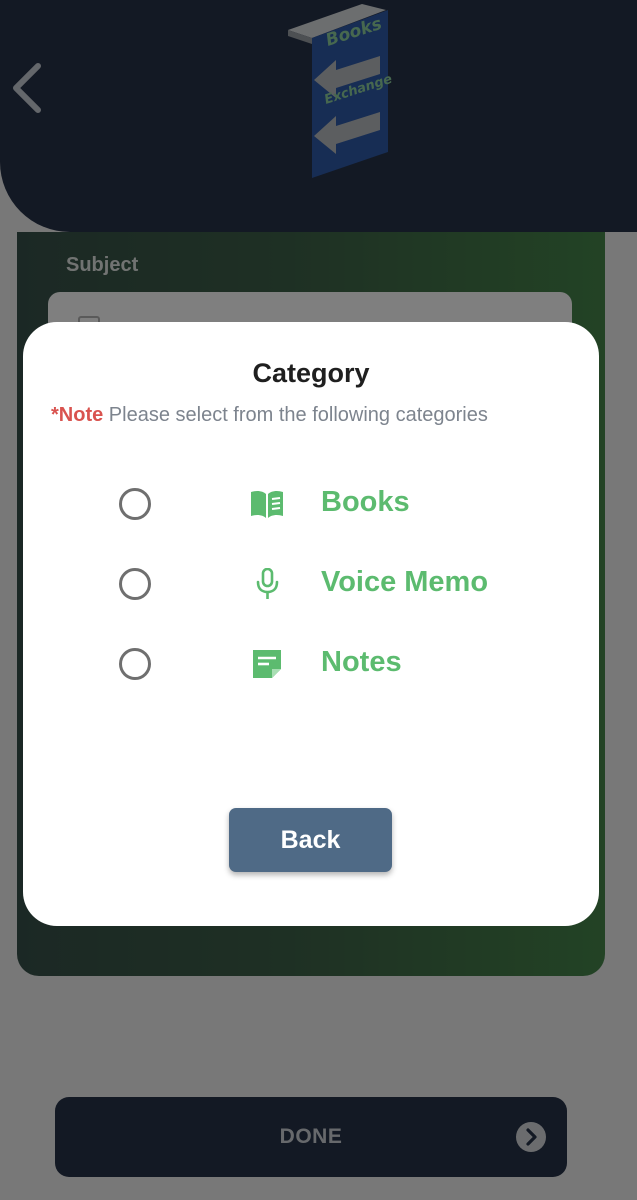  I want to click on radio-notes, so click(135, 664).